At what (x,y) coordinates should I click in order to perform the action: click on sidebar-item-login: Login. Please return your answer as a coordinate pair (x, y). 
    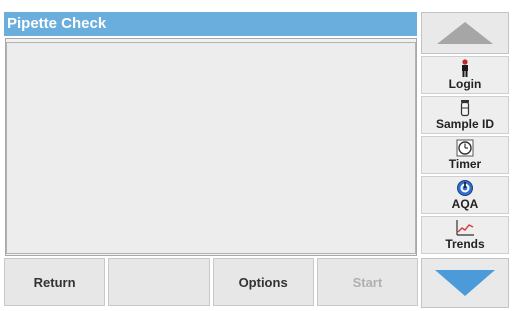
    Looking at the image, I should click on (465, 75).